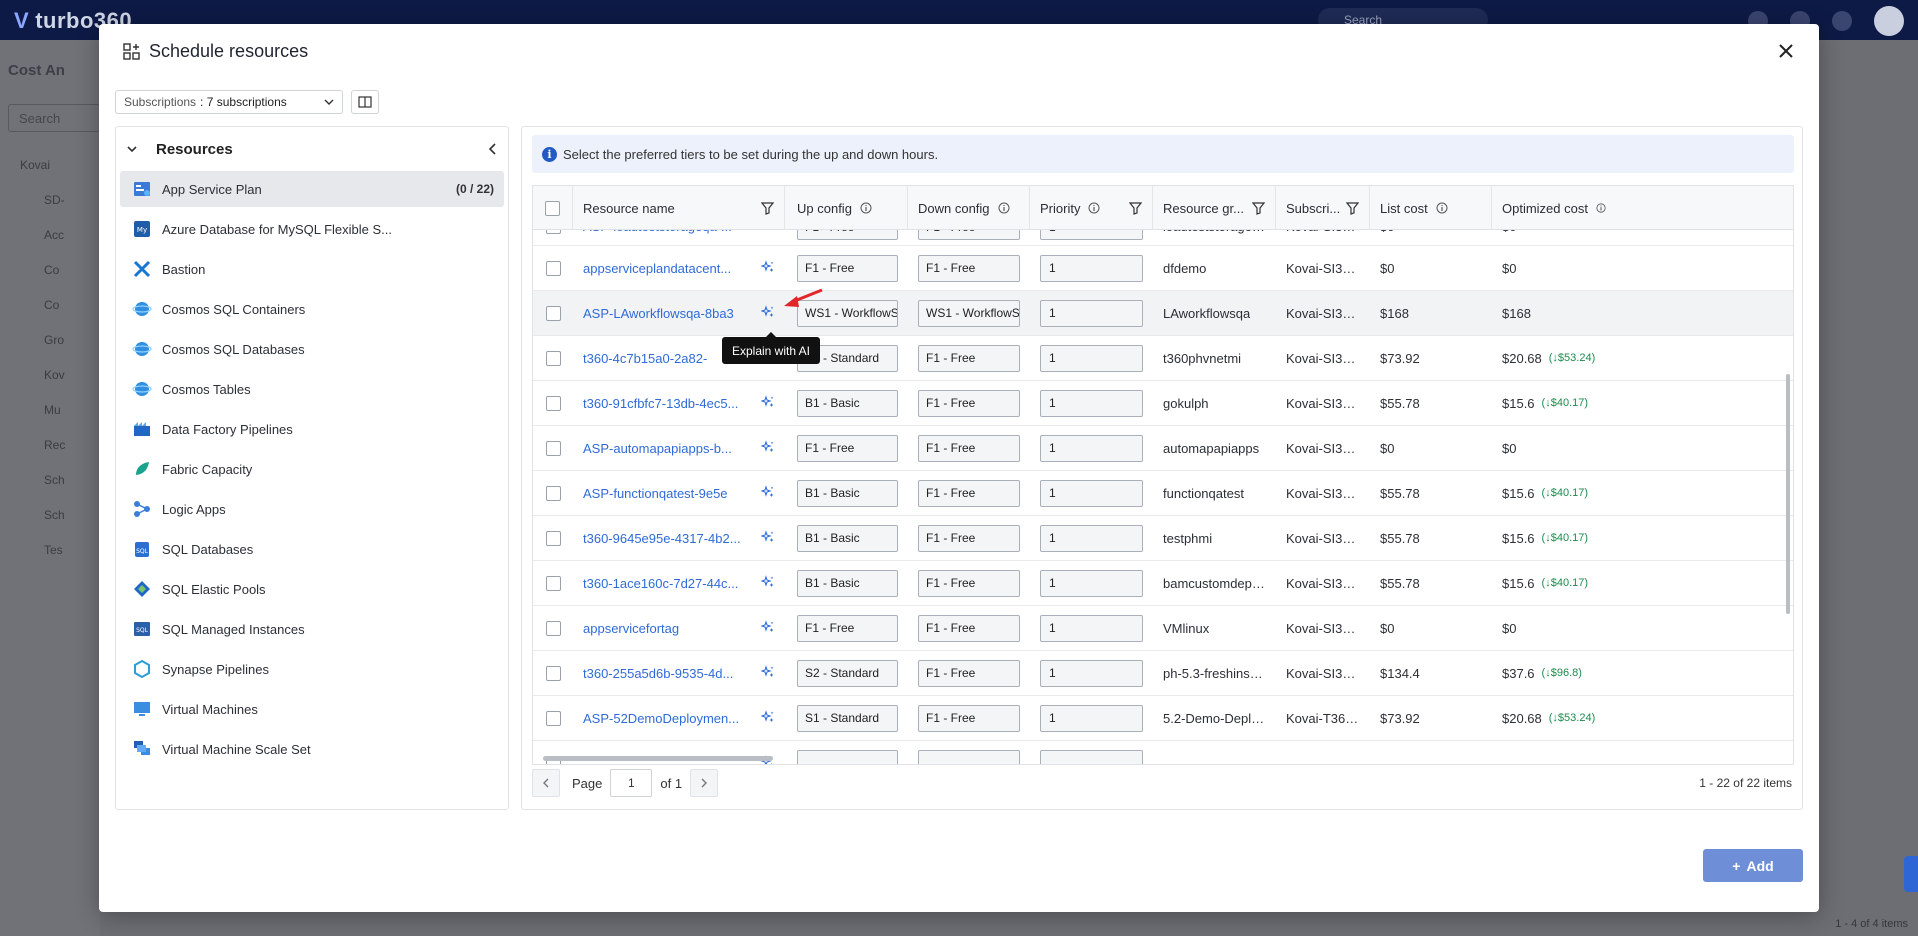 Image resolution: width=1918 pixels, height=936 pixels. Describe the element at coordinates (312, 709) in the screenshot. I see `resource-type-item: Virtual Machines` at that location.